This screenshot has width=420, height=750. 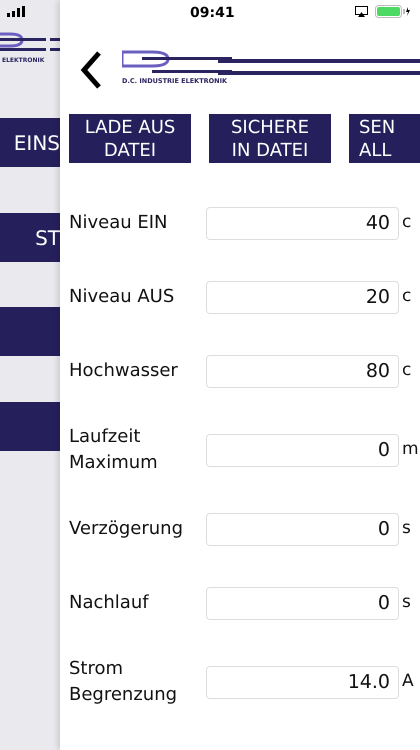 What do you see at coordinates (212, 13) in the screenshot?
I see `status-time: 09:41` at bounding box center [212, 13].